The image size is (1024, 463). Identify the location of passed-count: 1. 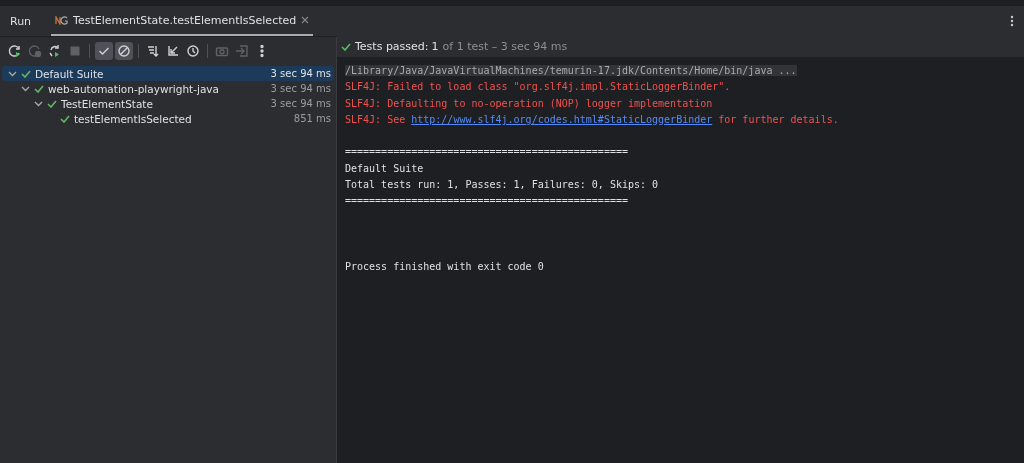
(435, 46).